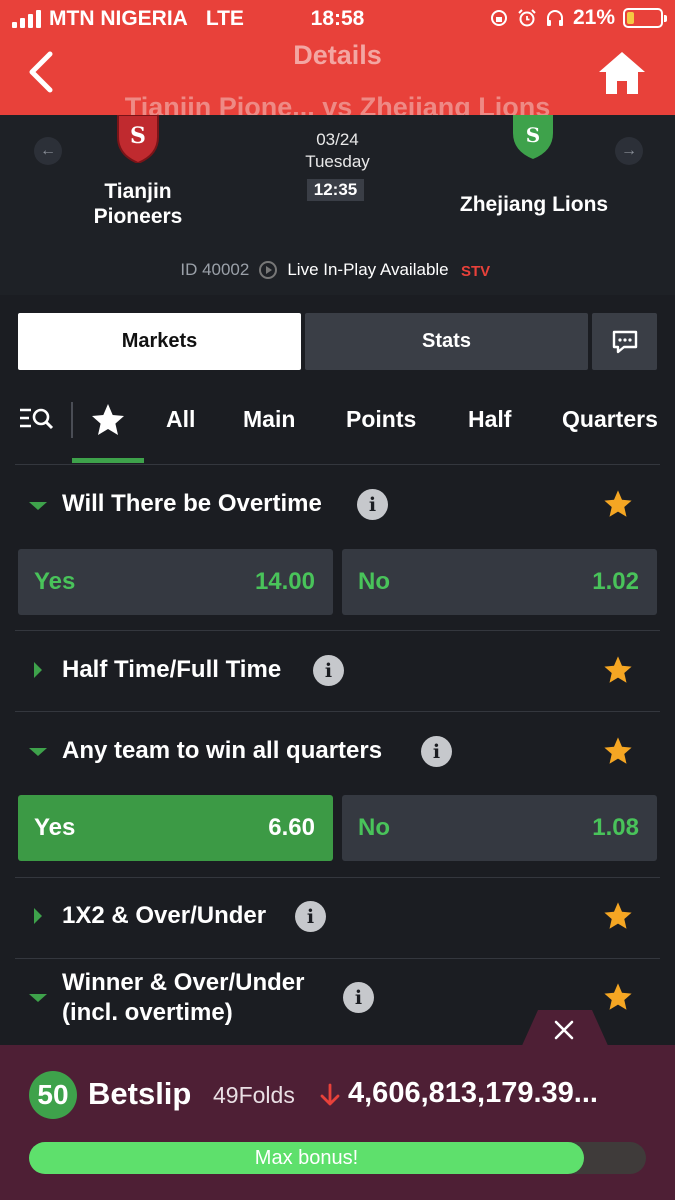 This screenshot has height=1200, width=675. What do you see at coordinates (499, 582) in the screenshot?
I see `odds-button-no: No 1.02` at bounding box center [499, 582].